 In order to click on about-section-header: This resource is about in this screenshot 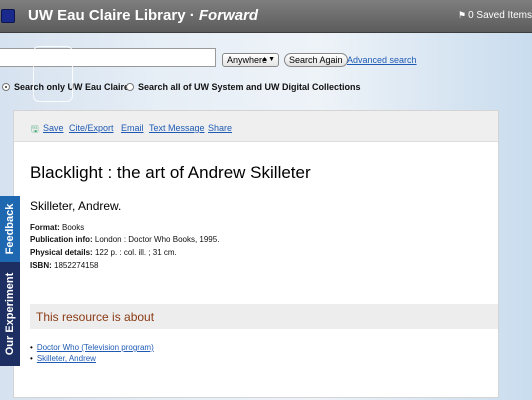, I will do `click(264, 316)`.